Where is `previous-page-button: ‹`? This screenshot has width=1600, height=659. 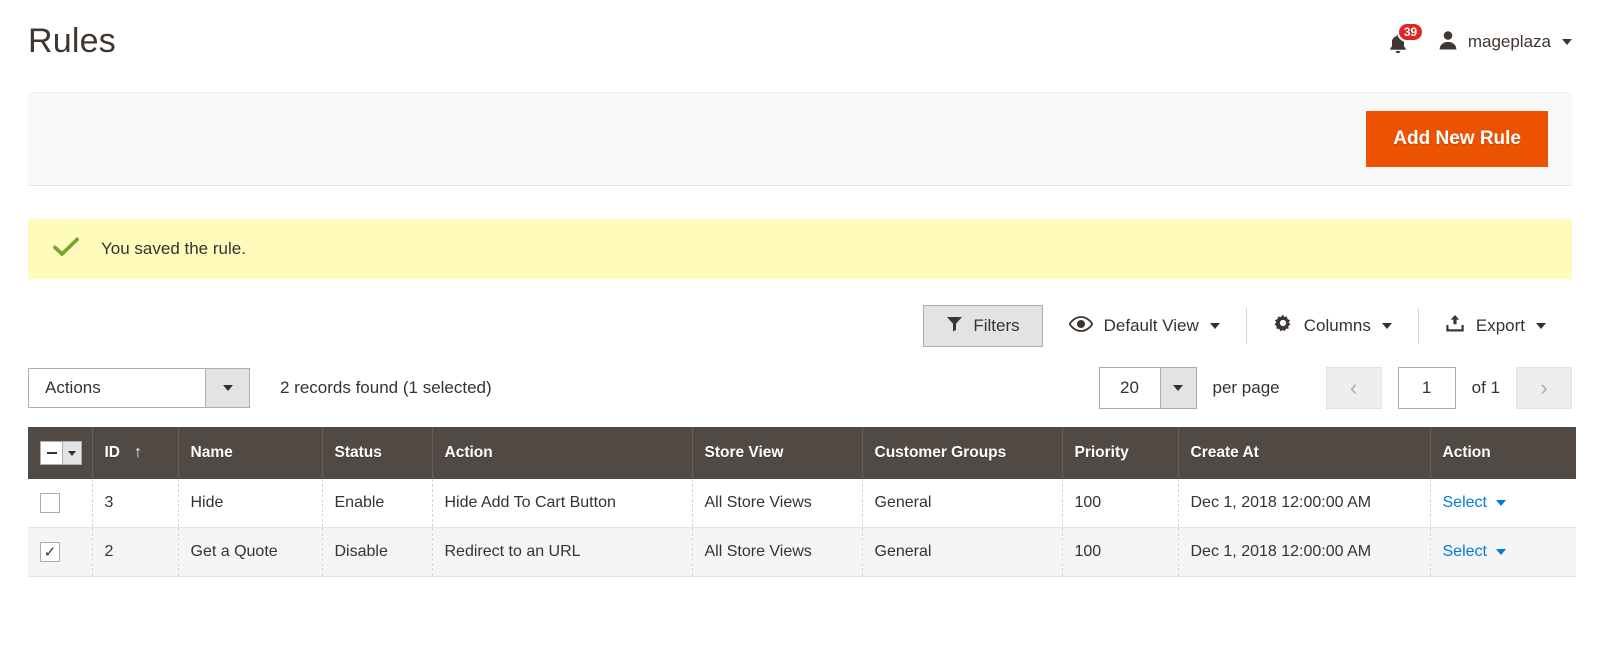 previous-page-button: ‹ is located at coordinates (1353, 388).